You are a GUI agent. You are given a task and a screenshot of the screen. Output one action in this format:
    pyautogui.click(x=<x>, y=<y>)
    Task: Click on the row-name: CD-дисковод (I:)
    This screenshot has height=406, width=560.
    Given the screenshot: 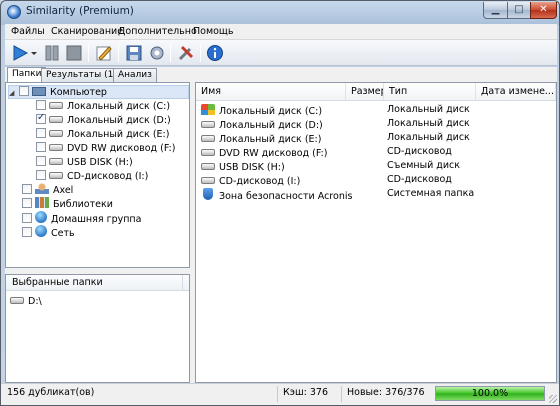 What is the action you would take?
    pyautogui.click(x=260, y=181)
    